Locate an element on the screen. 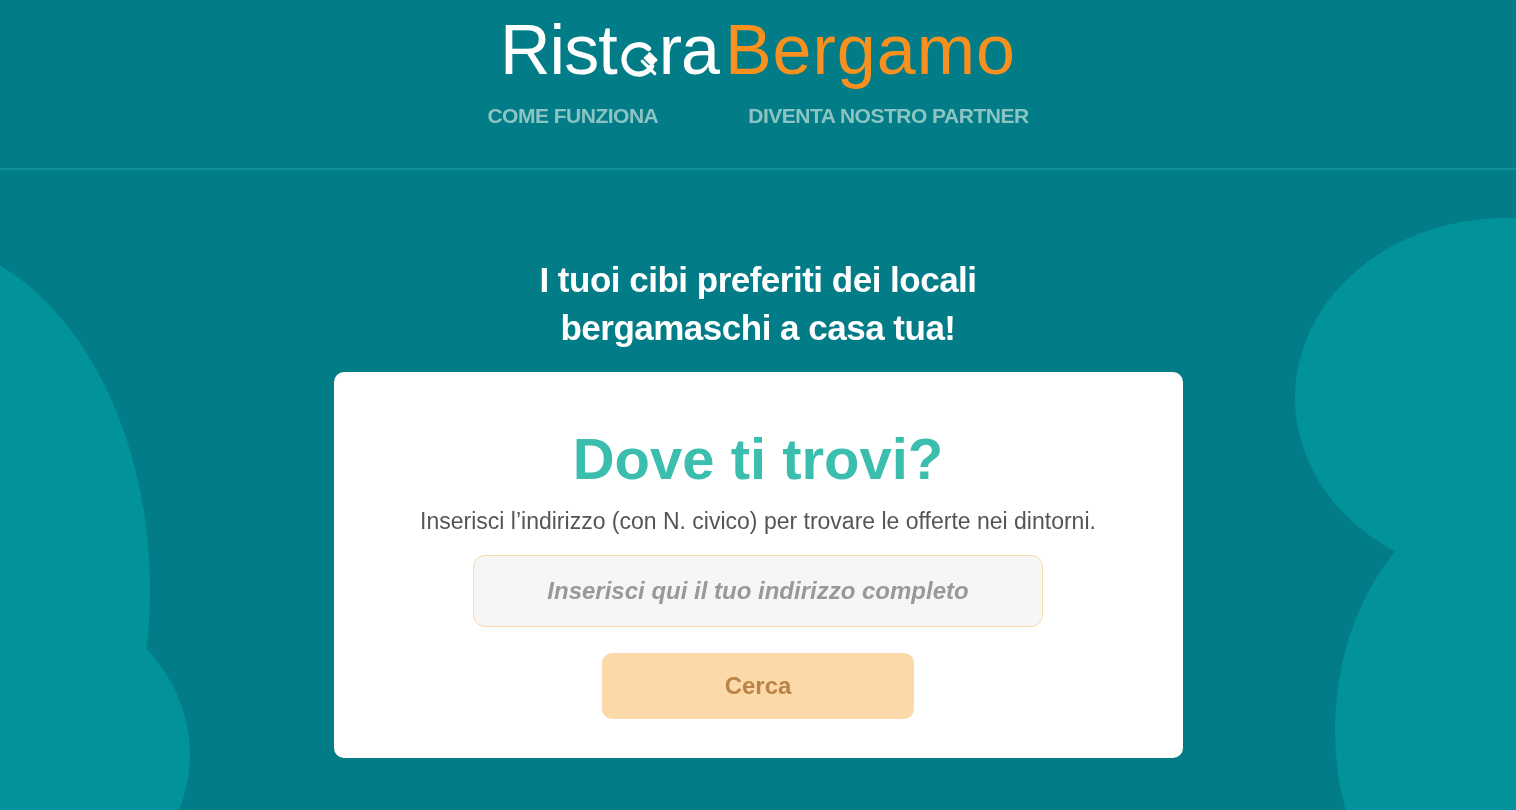  logo-text: Rist is located at coordinates (558, 50).